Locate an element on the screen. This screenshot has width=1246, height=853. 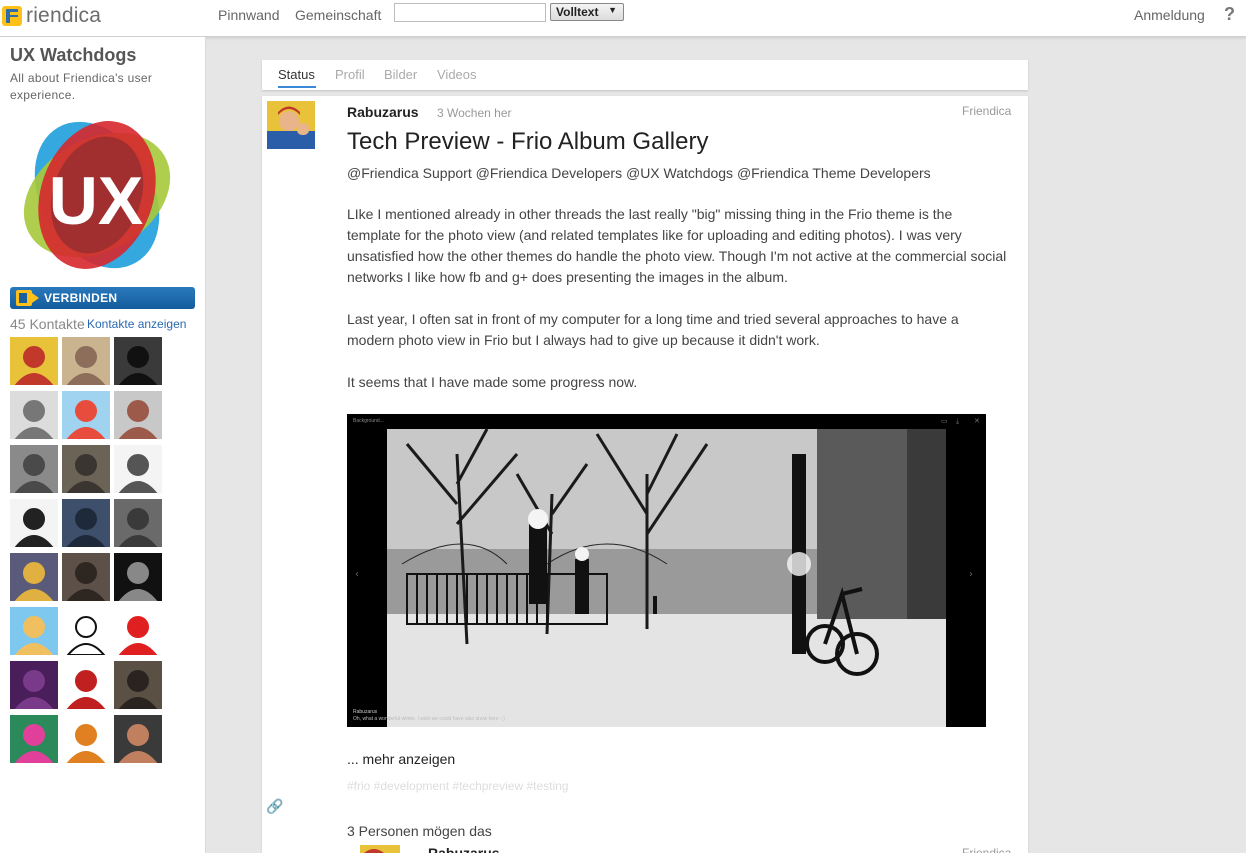
likes-count: 3 Personen mögen das is located at coordinates (419, 831).